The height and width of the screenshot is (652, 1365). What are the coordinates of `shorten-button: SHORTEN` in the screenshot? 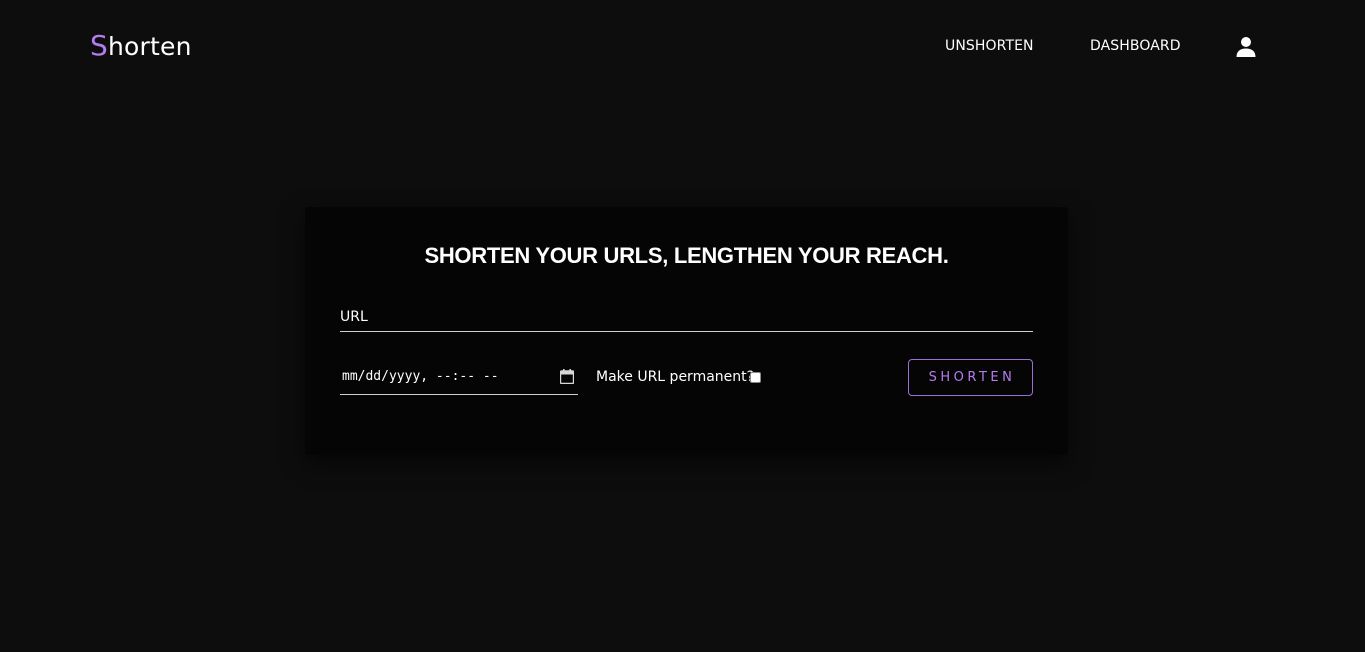 It's located at (970, 377).